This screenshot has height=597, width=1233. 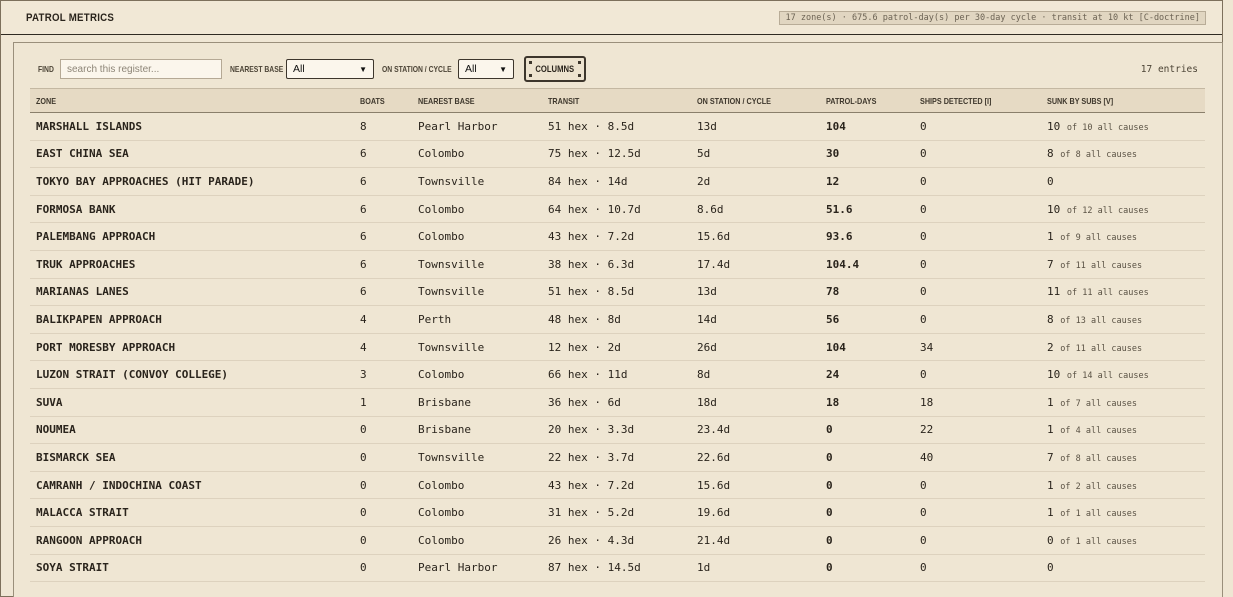 I want to click on transit-cell: 38 hex · 6.3d, so click(x=591, y=264).